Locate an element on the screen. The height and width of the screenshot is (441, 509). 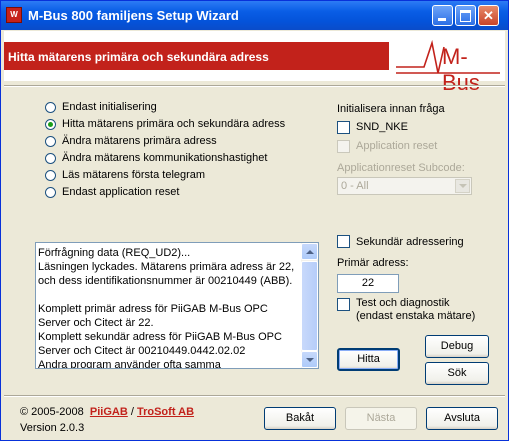
test-diagnostics-label: Test och diagnostik is located at coordinates (403, 303).